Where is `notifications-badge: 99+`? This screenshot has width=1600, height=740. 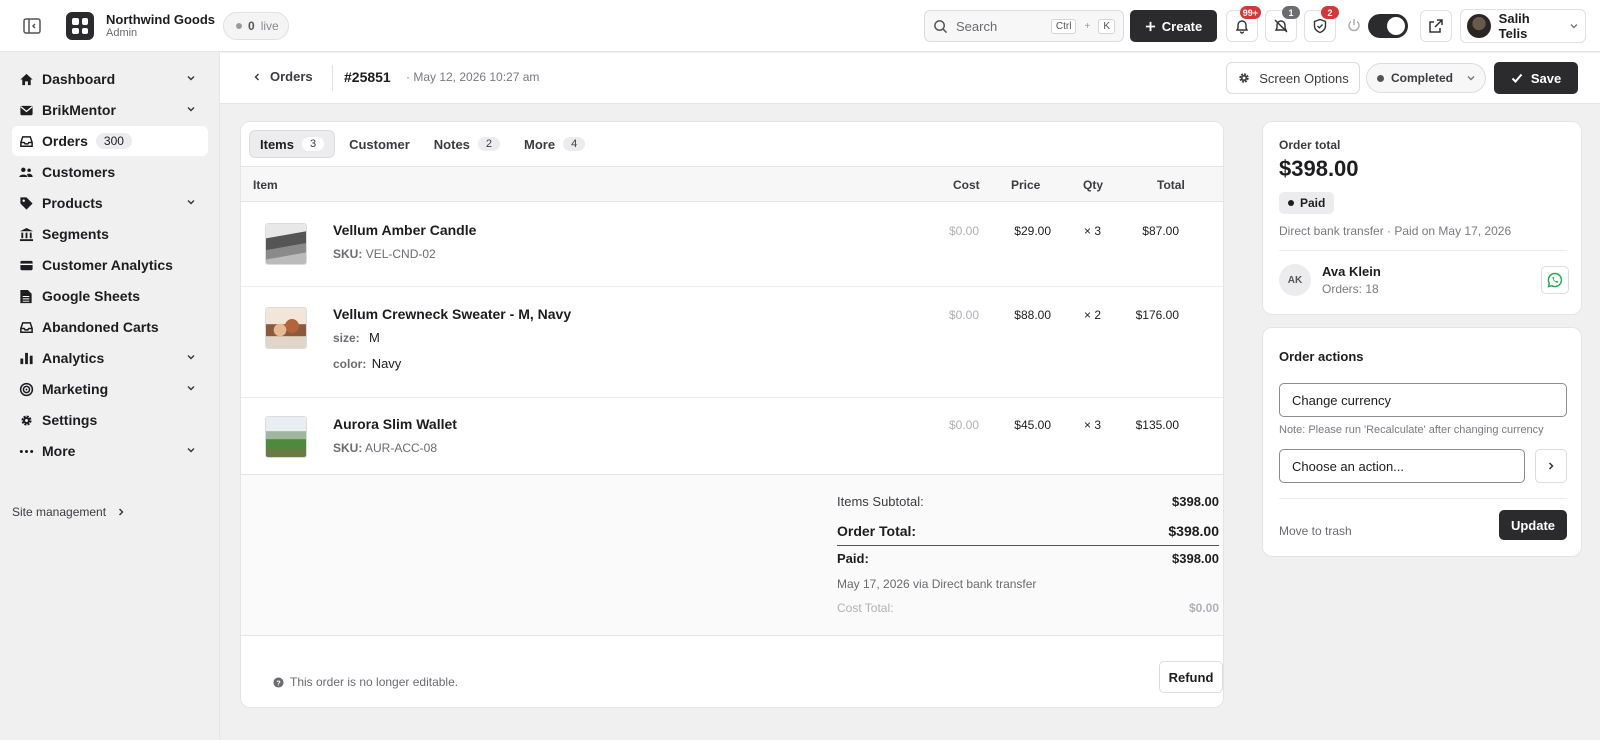
notifications-badge: 99+ is located at coordinates (1250, 12).